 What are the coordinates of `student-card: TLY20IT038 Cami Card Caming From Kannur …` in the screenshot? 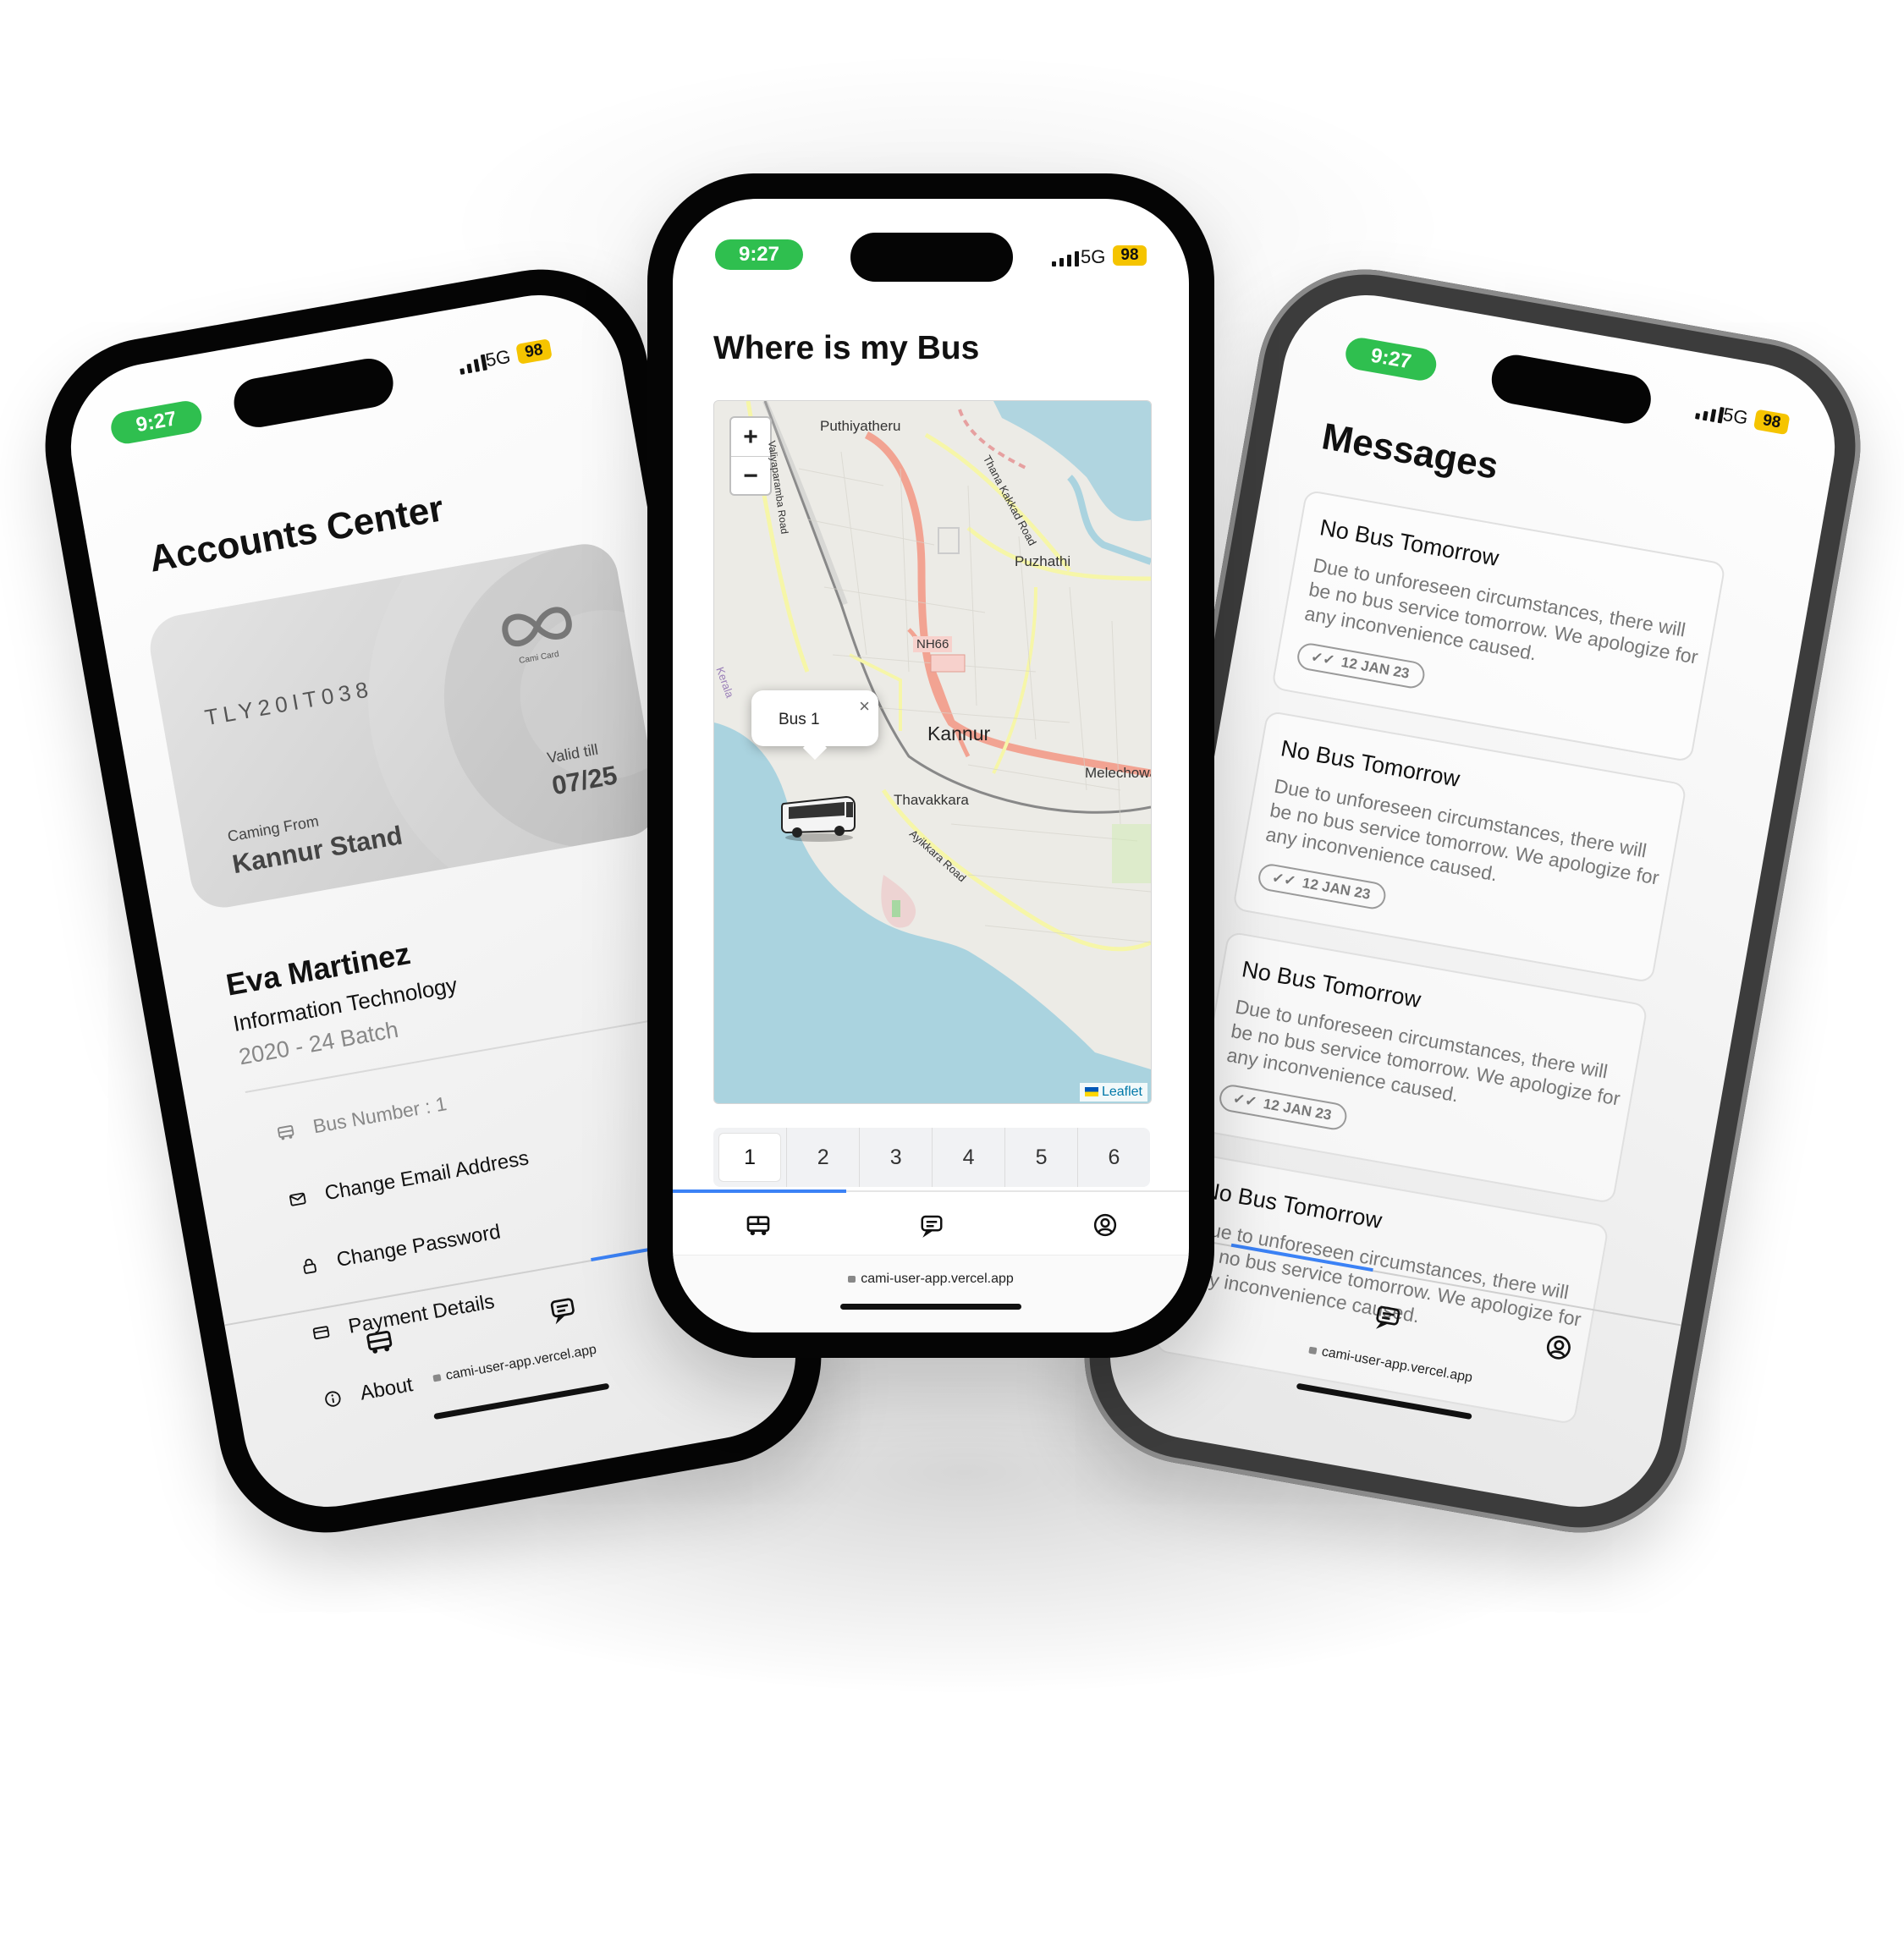 It's located at (404, 725).